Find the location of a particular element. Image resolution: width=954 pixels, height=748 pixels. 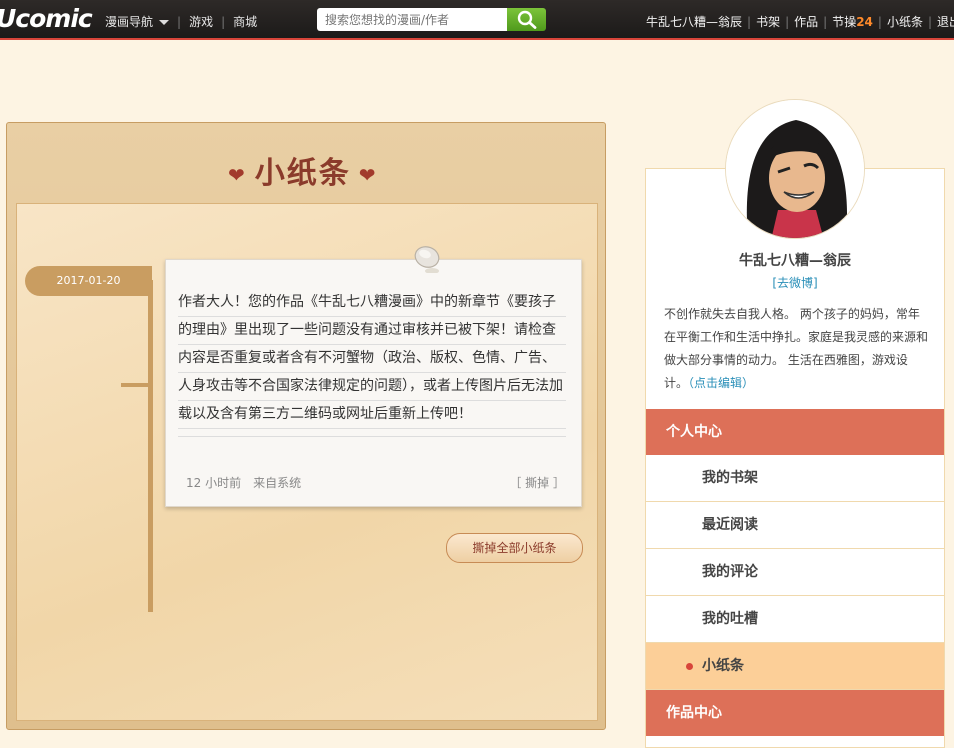

pushpin-icon is located at coordinates (427, 259).